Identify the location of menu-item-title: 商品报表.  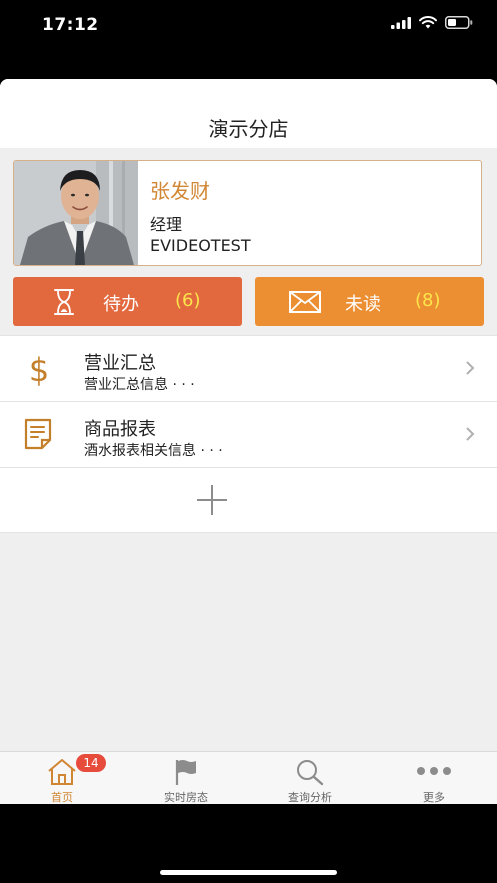
(120, 429).